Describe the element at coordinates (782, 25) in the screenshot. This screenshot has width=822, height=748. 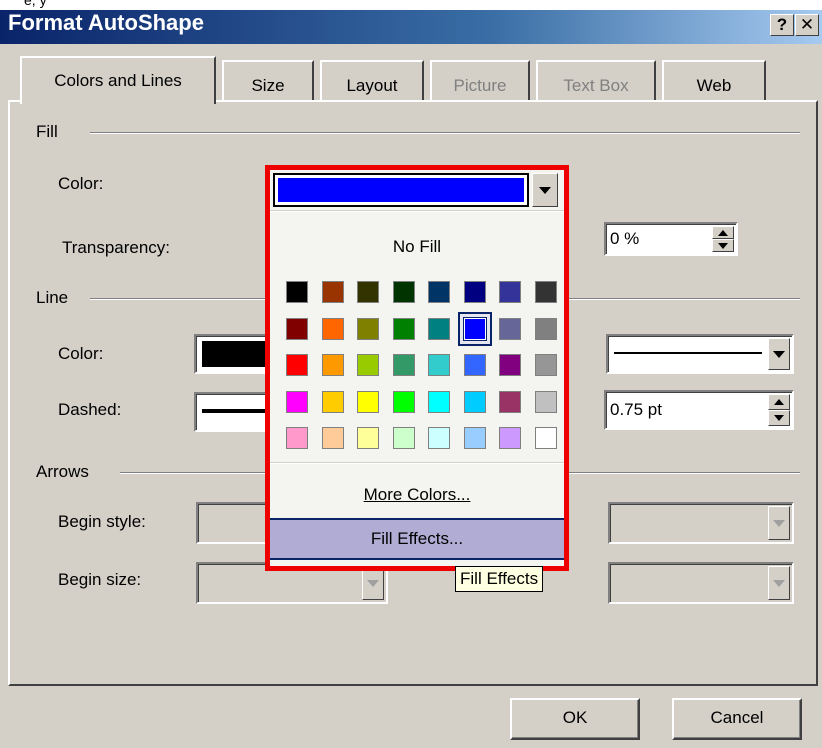
I see `help-button: ?` at that location.